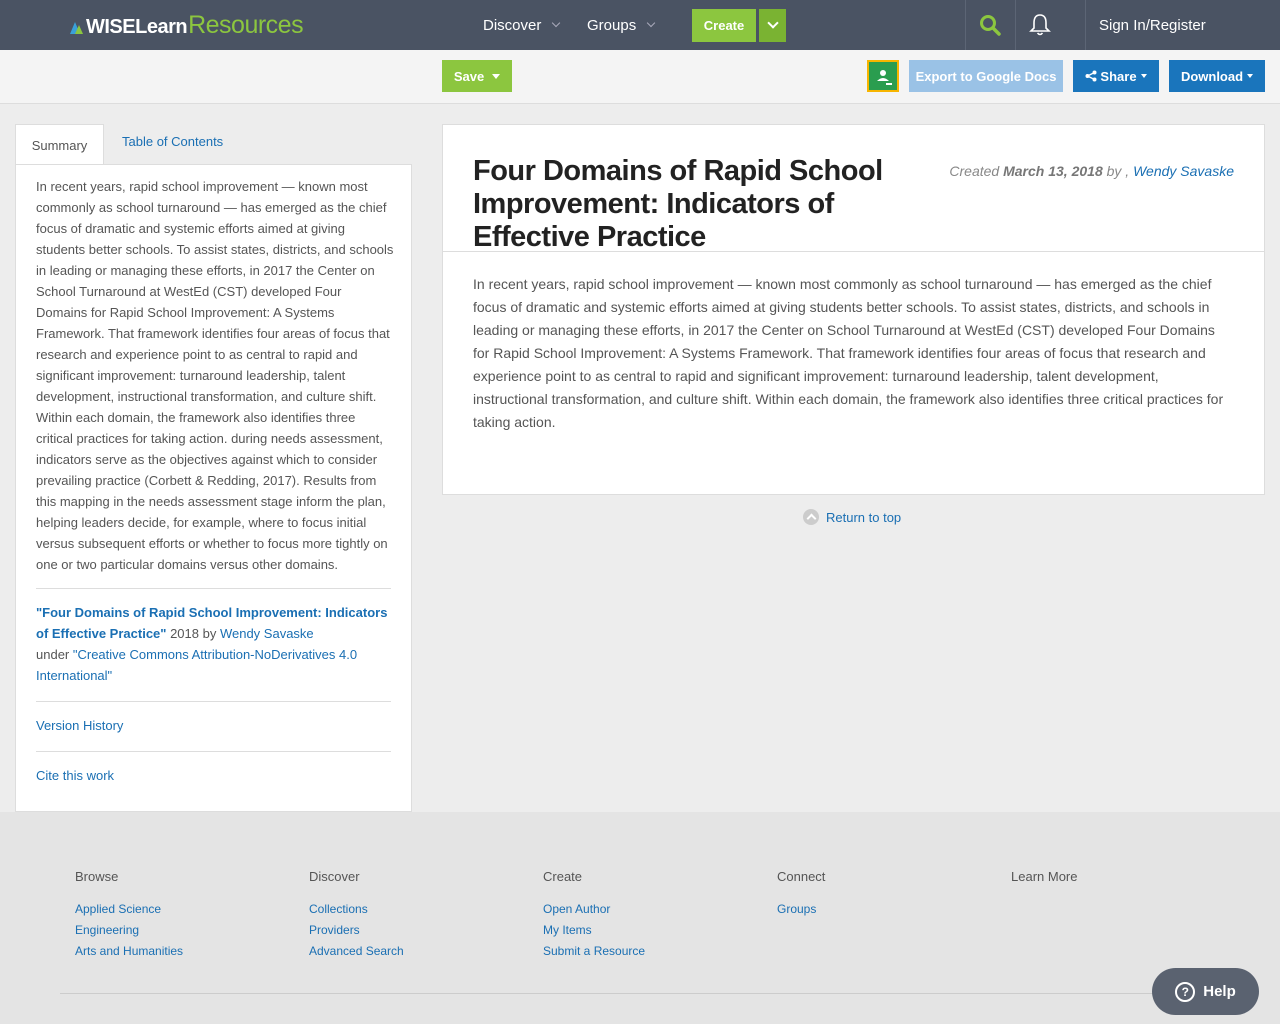 This screenshot has height=1024, width=1280. What do you see at coordinates (129, 951) in the screenshot?
I see `footer-link: Arts and Humanities` at bounding box center [129, 951].